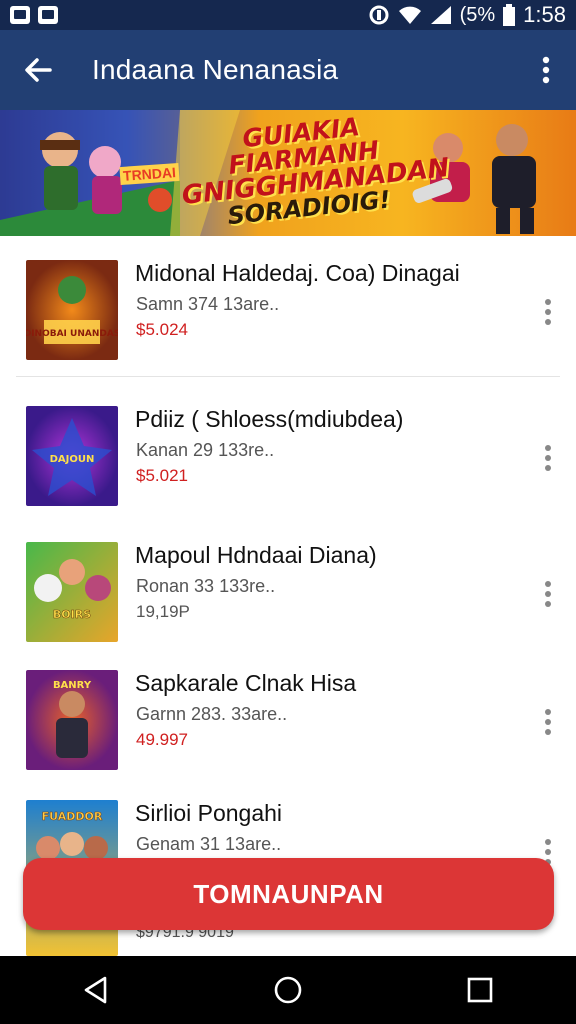 The image size is (576, 1024). What do you see at coordinates (162, 739) in the screenshot?
I see `item-price: 49.997` at bounding box center [162, 739].